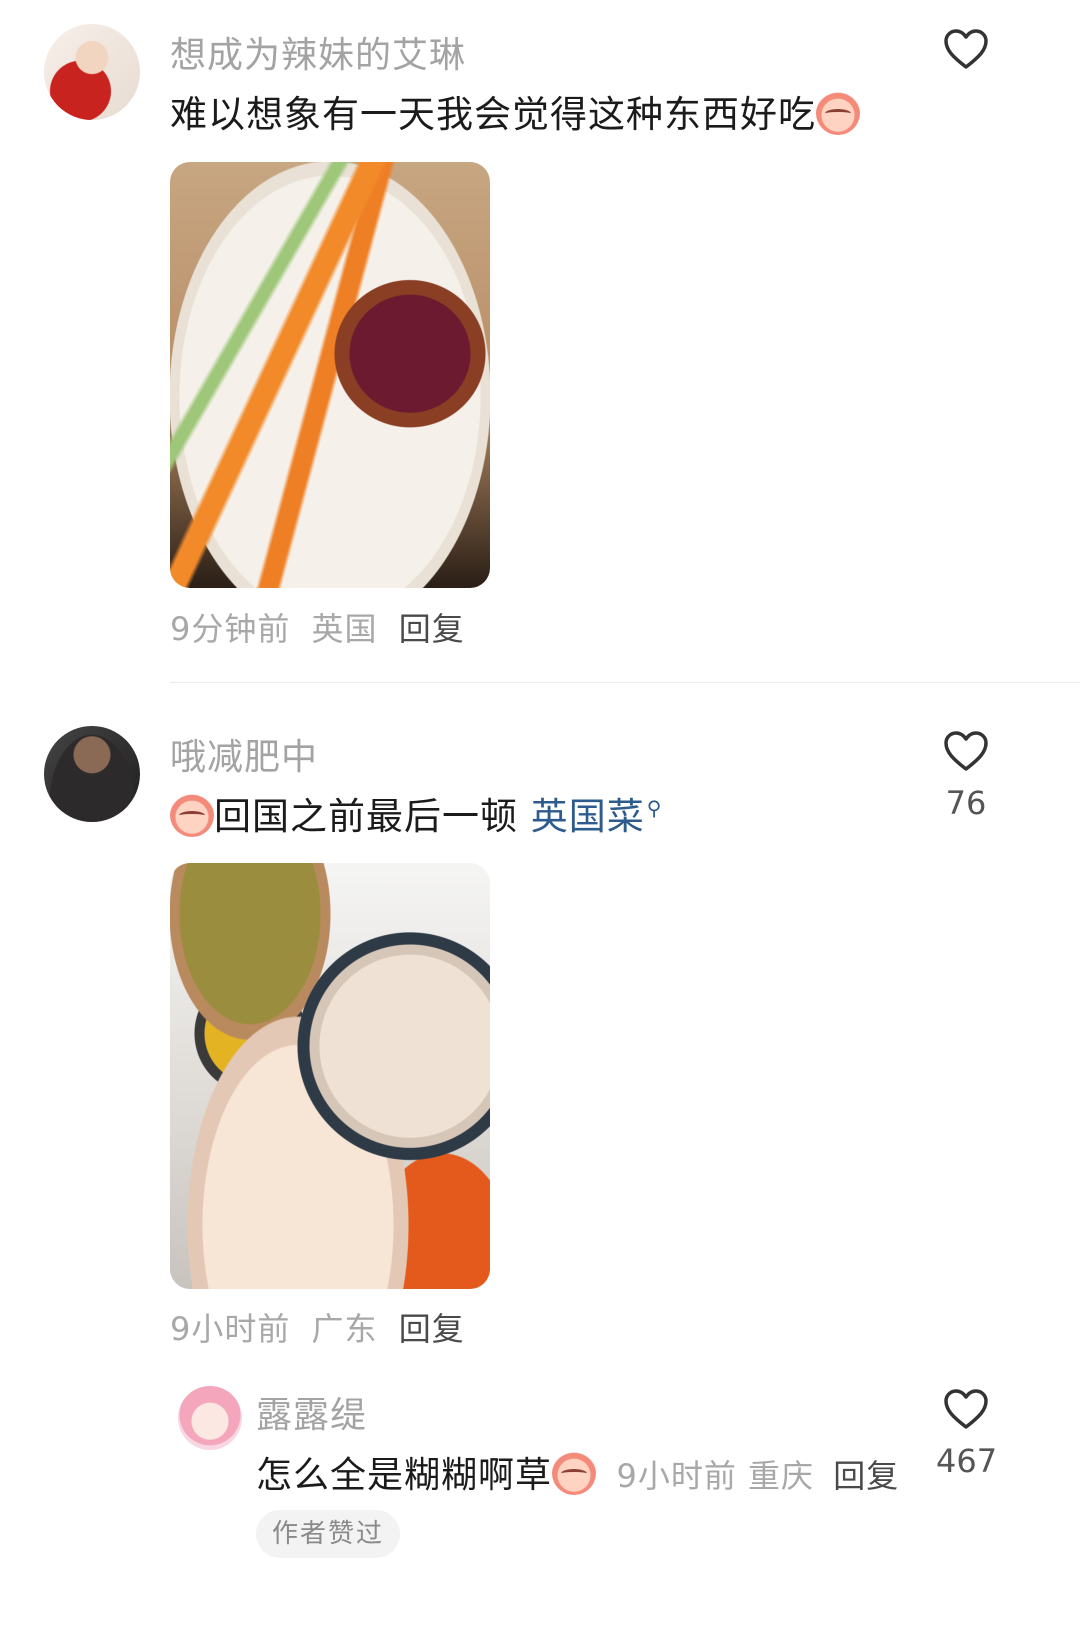 This screenshot has width=1080, height=1636. I want to click on like-button: 76, so click(966, 776).